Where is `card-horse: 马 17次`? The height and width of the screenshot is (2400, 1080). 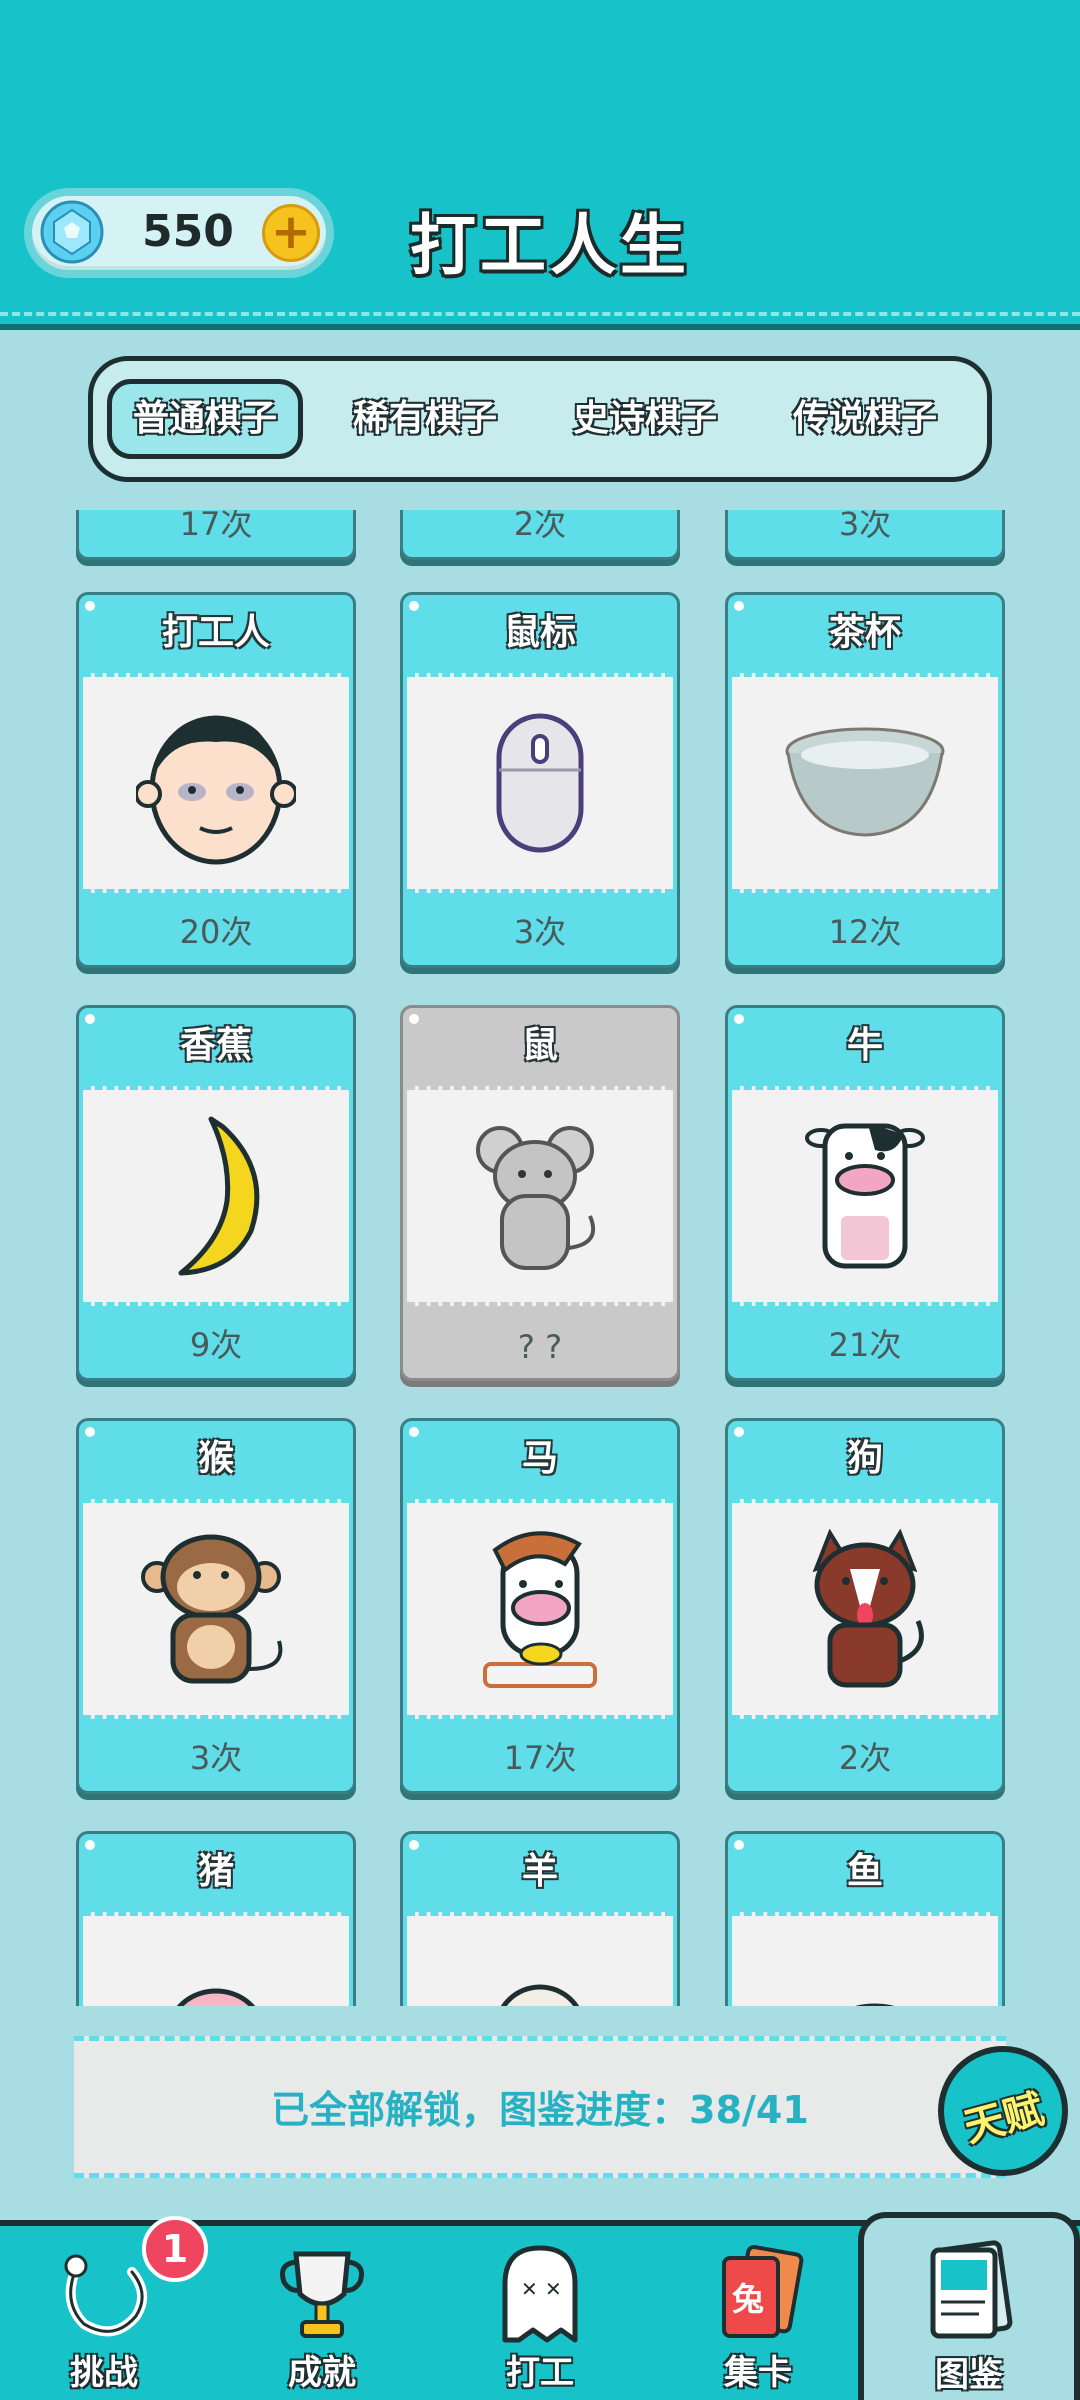
card-horse: 马 17次 is located at coordinates (540, 1606).